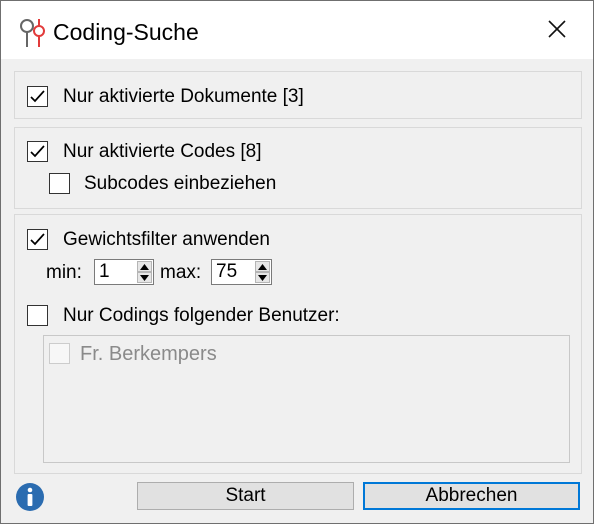 The height and width of the screenshot is (524, 594). Describe the element at coordinates (262, 277) in the screenshot. I see `max-down-arrow-icon` at that location.